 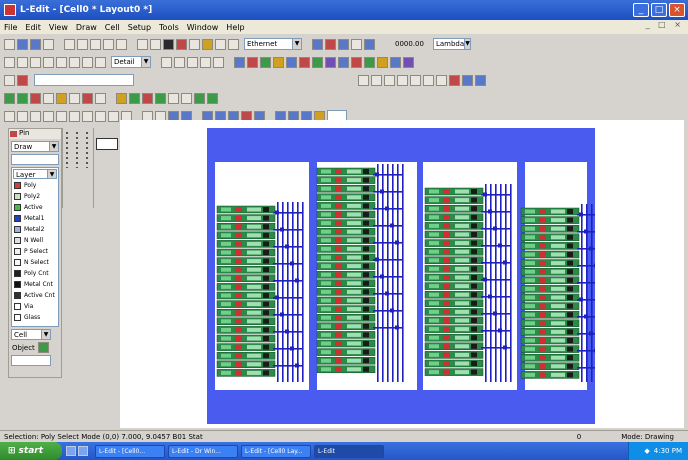 I want to click on layer-item: Active, so click(x=35, y=207).